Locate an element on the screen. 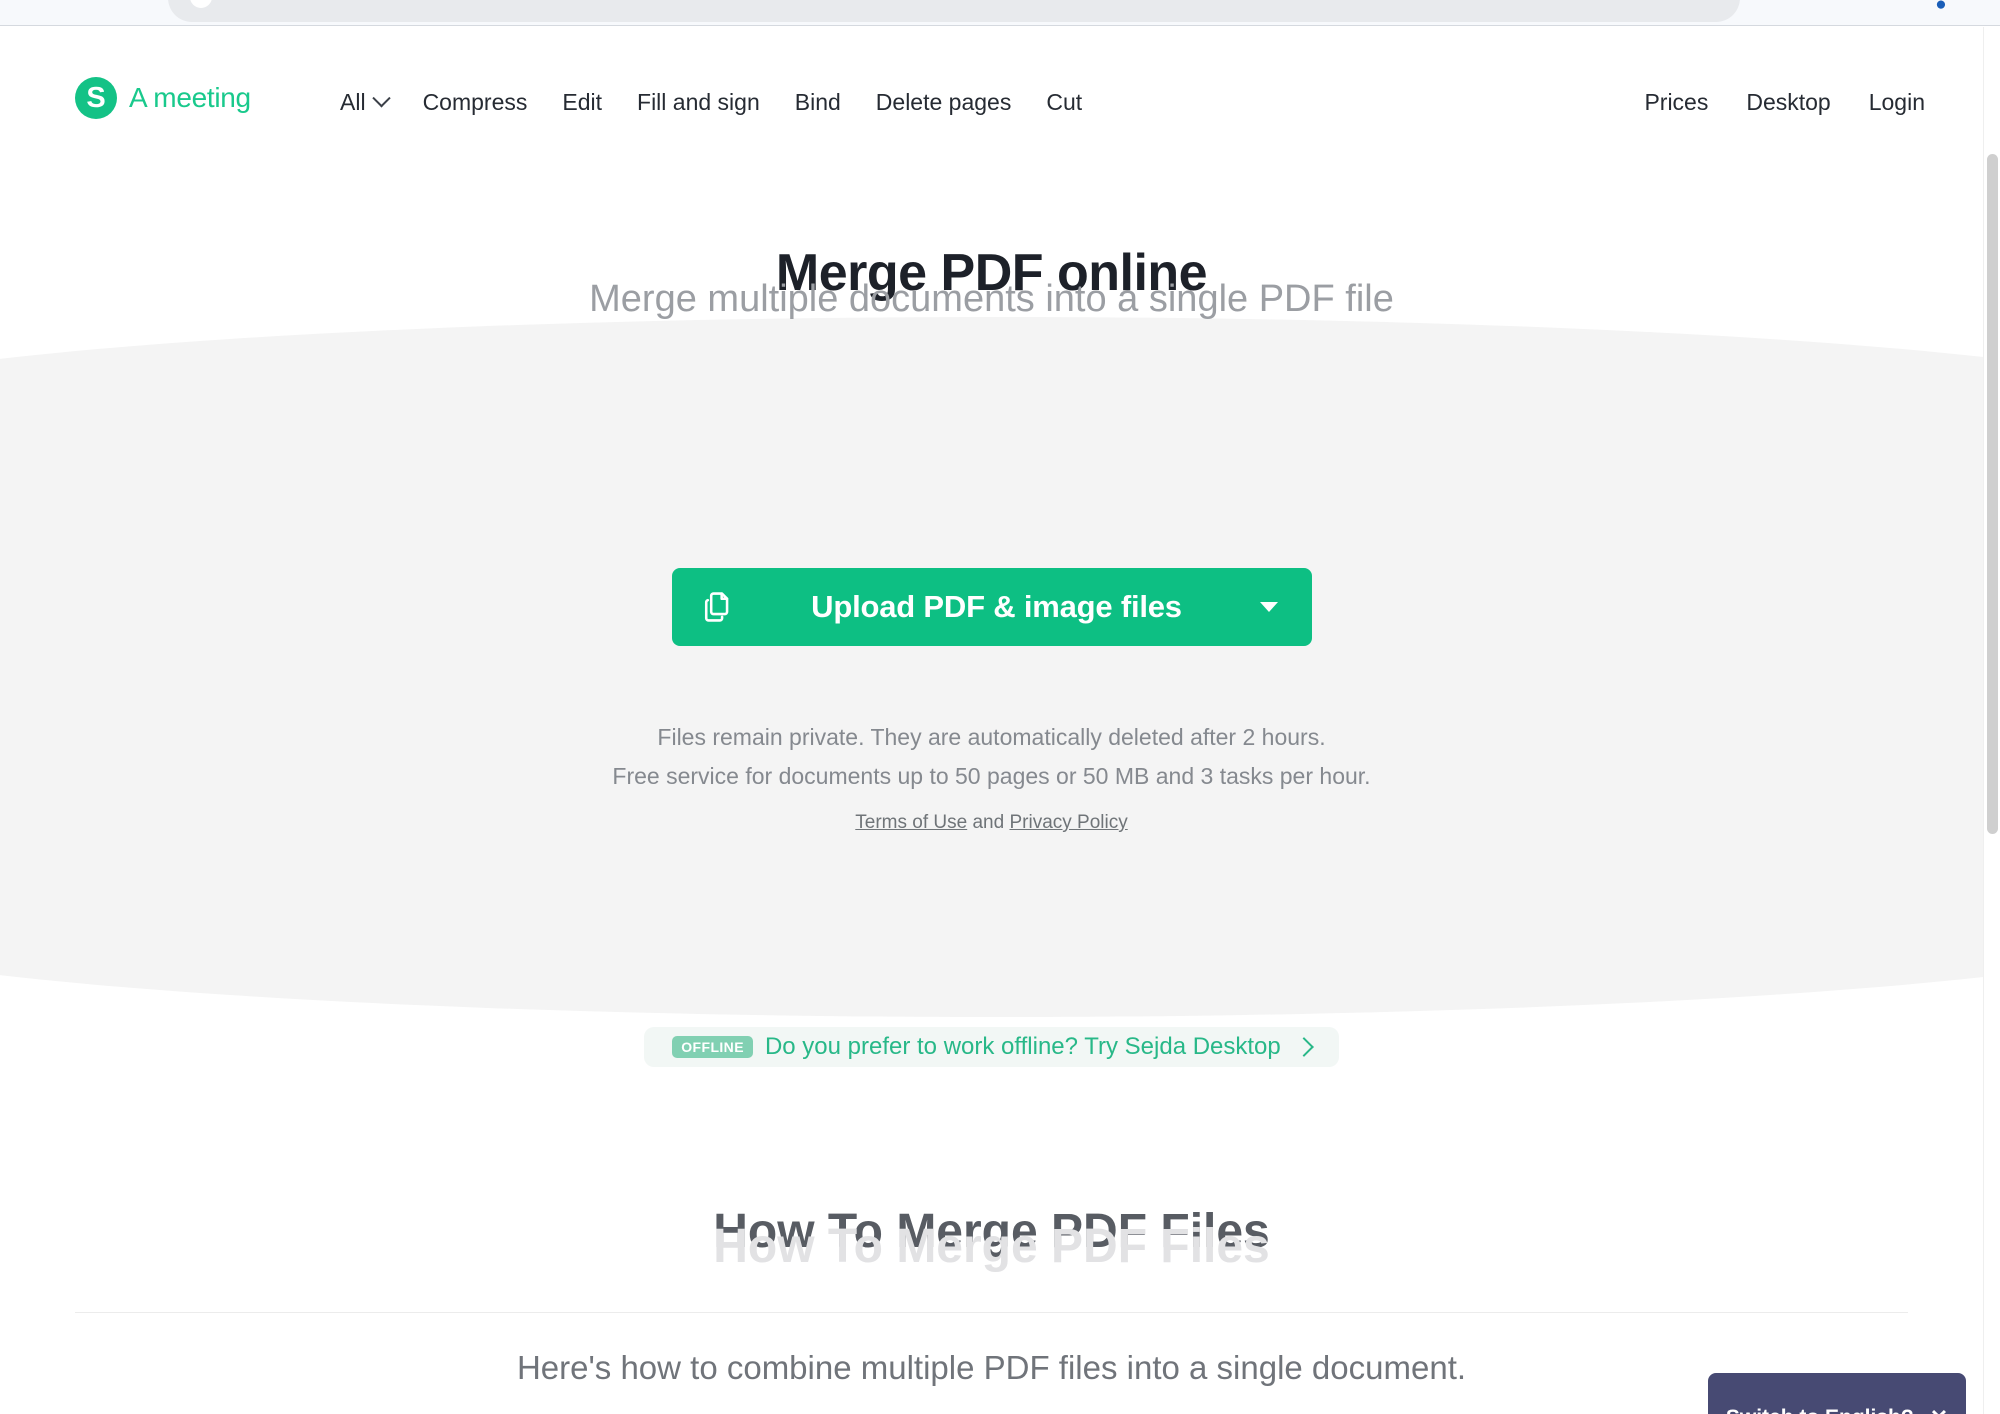 This screenshot has height=1414, width=2000. nav-item-desktop: Desktop is located at coordinates (1788, 102).